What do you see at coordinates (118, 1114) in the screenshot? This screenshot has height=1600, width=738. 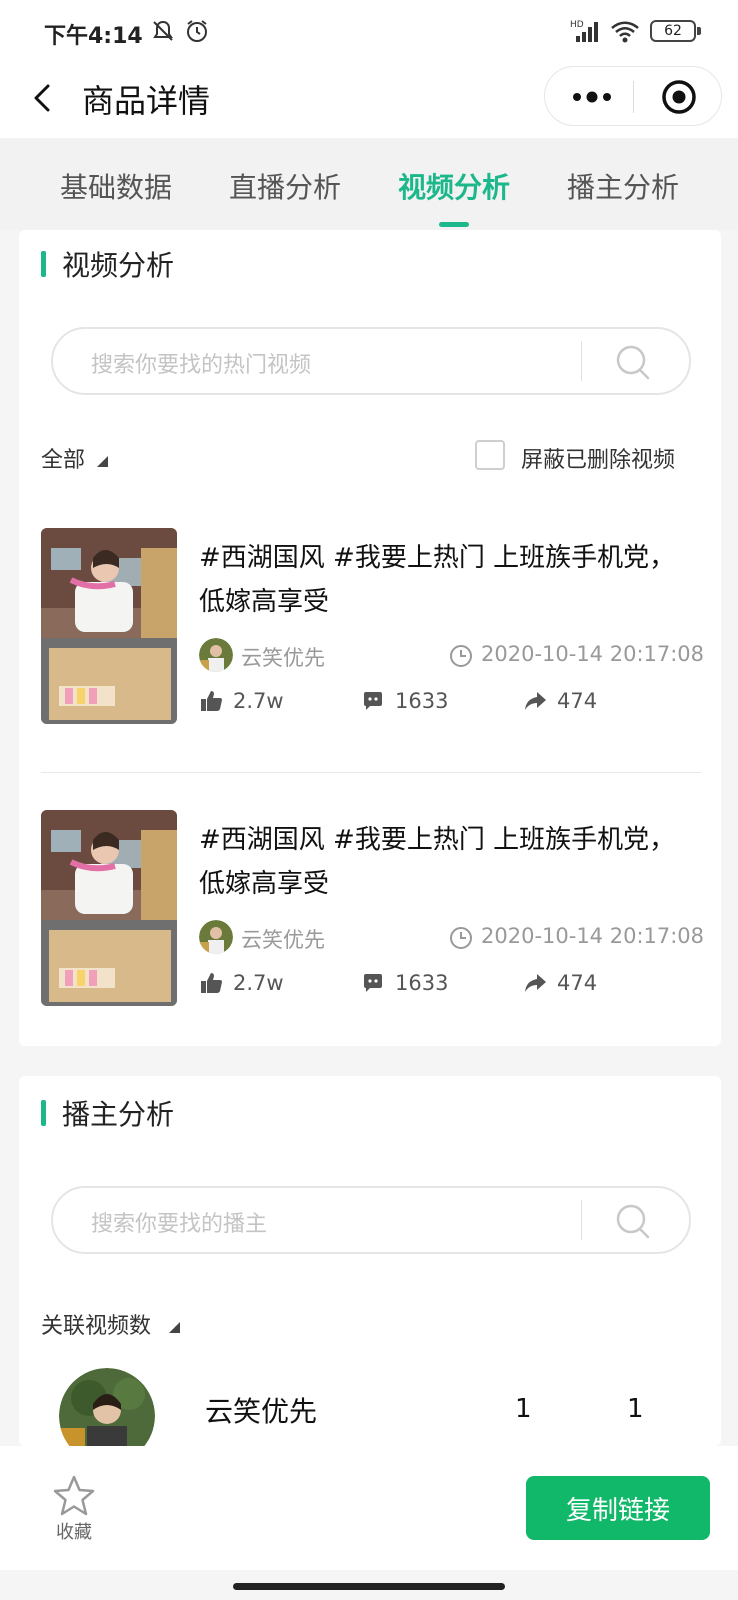 I see `anchor-section-title: 播主分析` at bounding box center [118, 1114].